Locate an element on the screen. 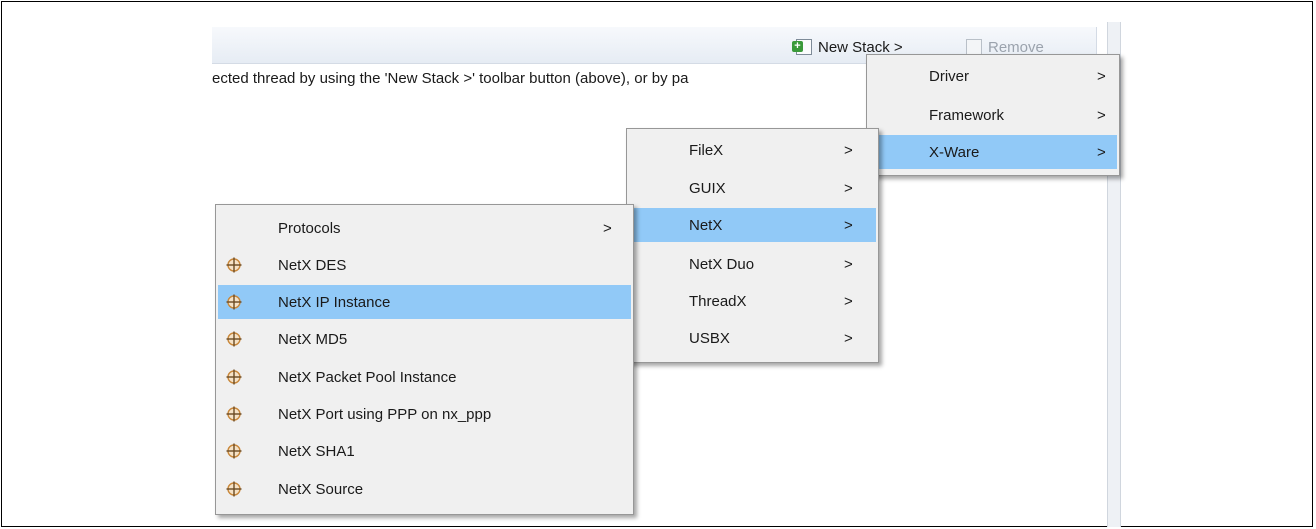  menu-item-driver: Driver > is located at coordinates (993, 76).